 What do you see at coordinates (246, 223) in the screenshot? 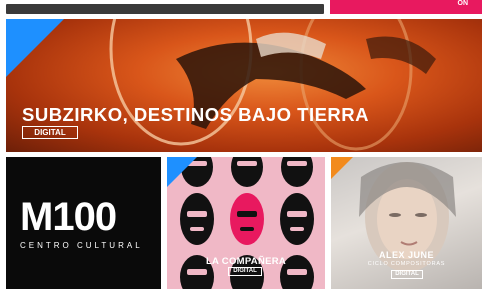
I see `card-la-companera: LA COMPAÑERA DIGITAL` at bounding box center [246, 223].